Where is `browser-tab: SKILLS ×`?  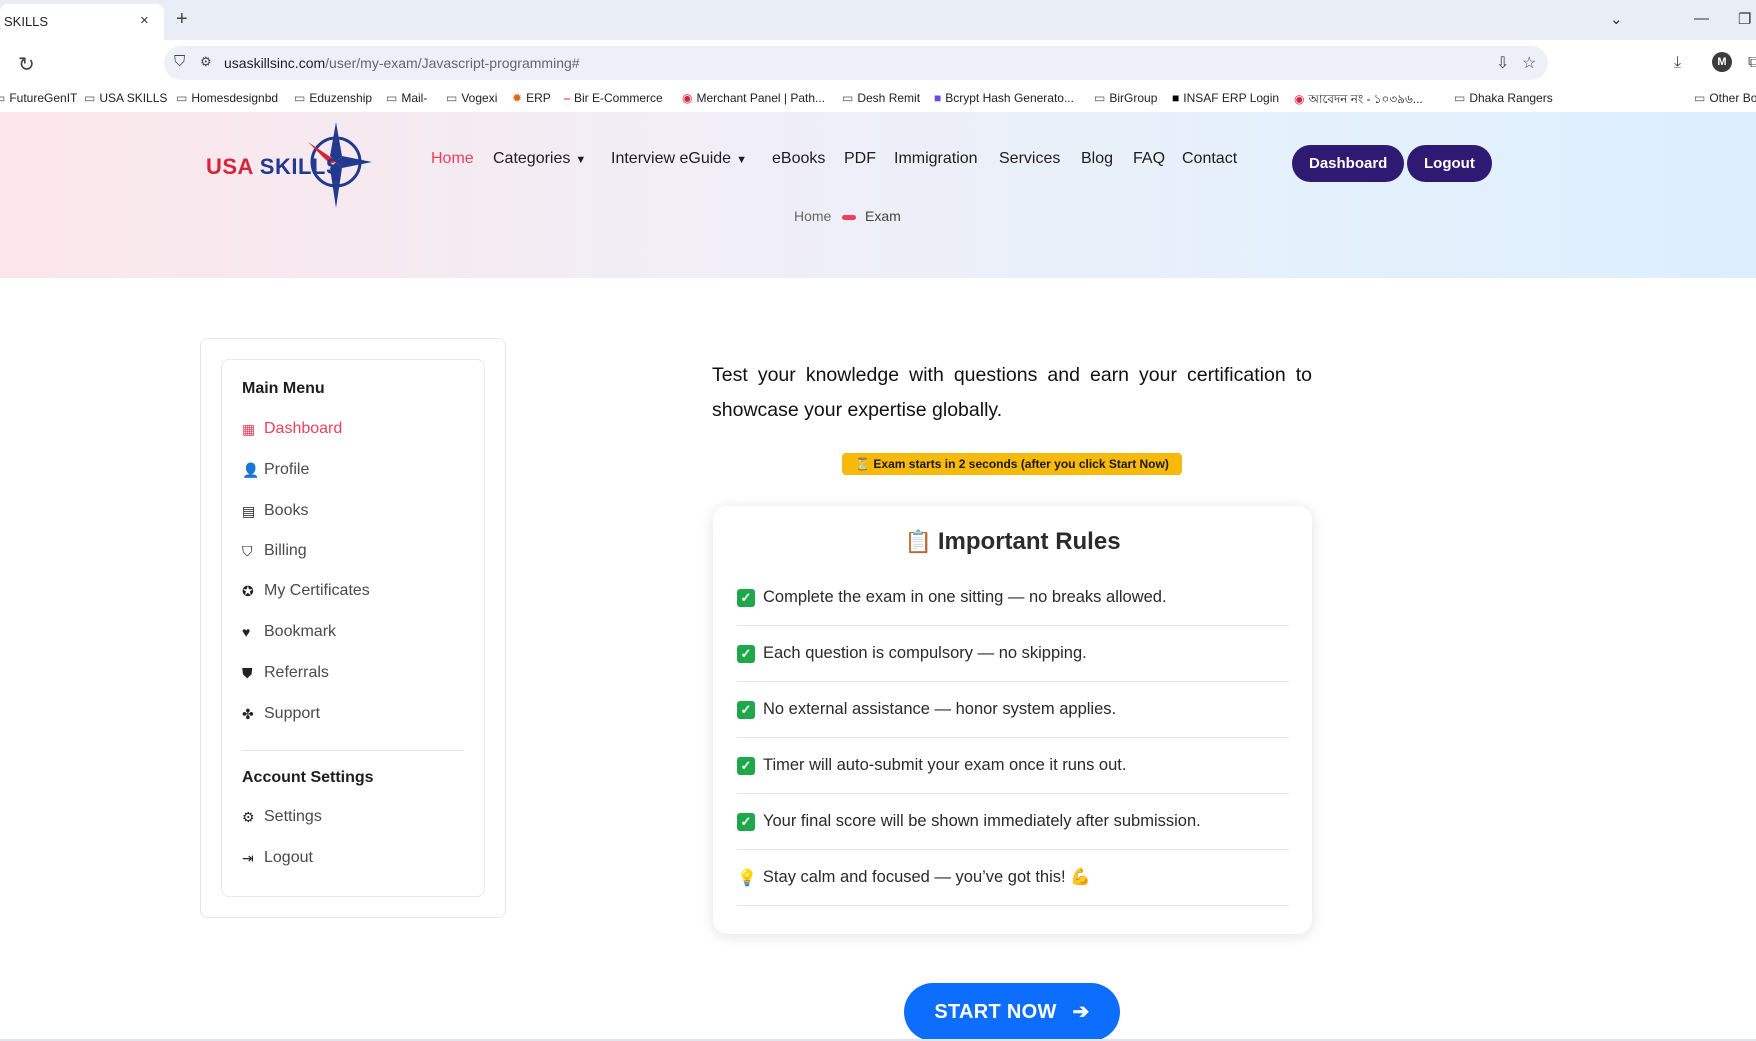 browser-tab: SKILLS × is located at coordinates (82, 22).